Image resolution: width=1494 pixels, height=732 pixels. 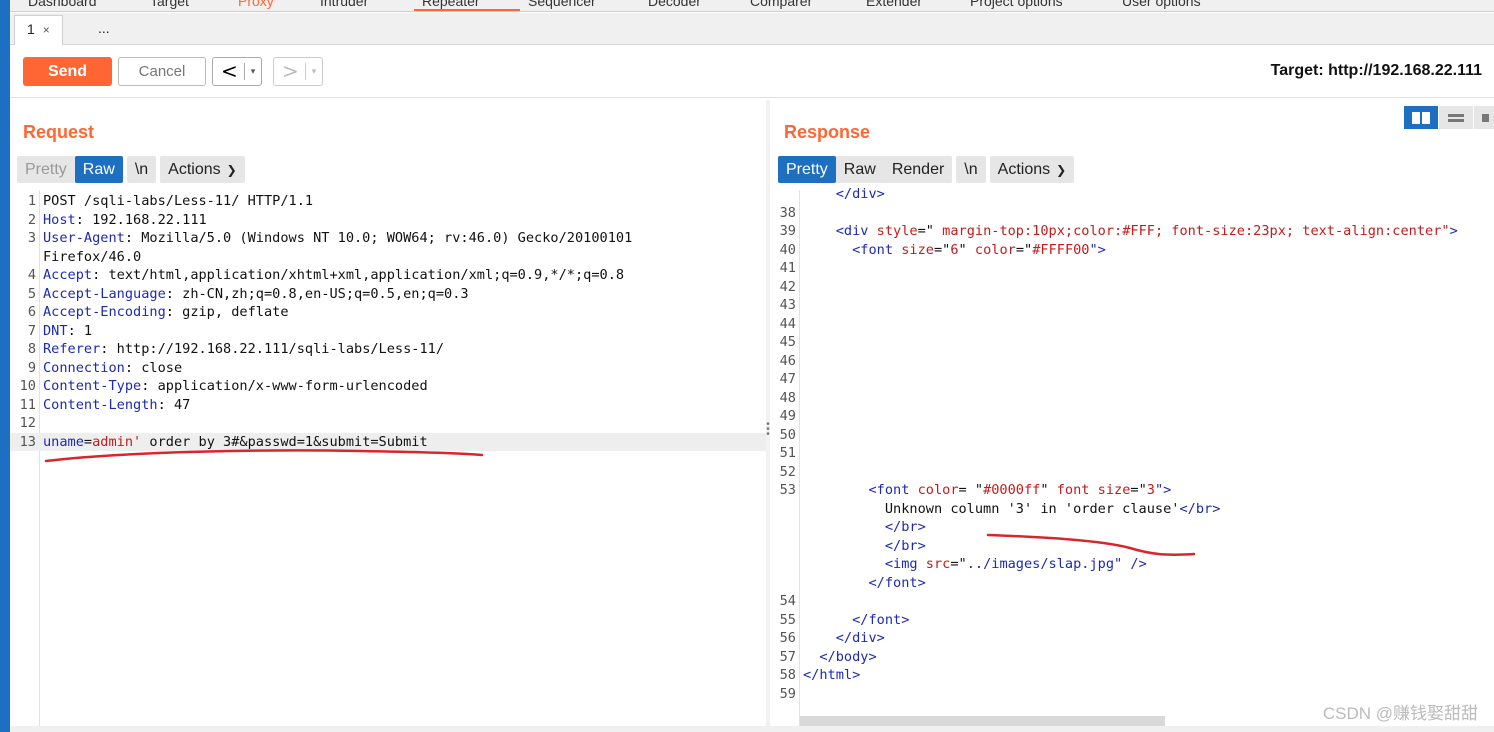 I want to click on tab-sequencer: Sequencer, so click(x=562, y=4).